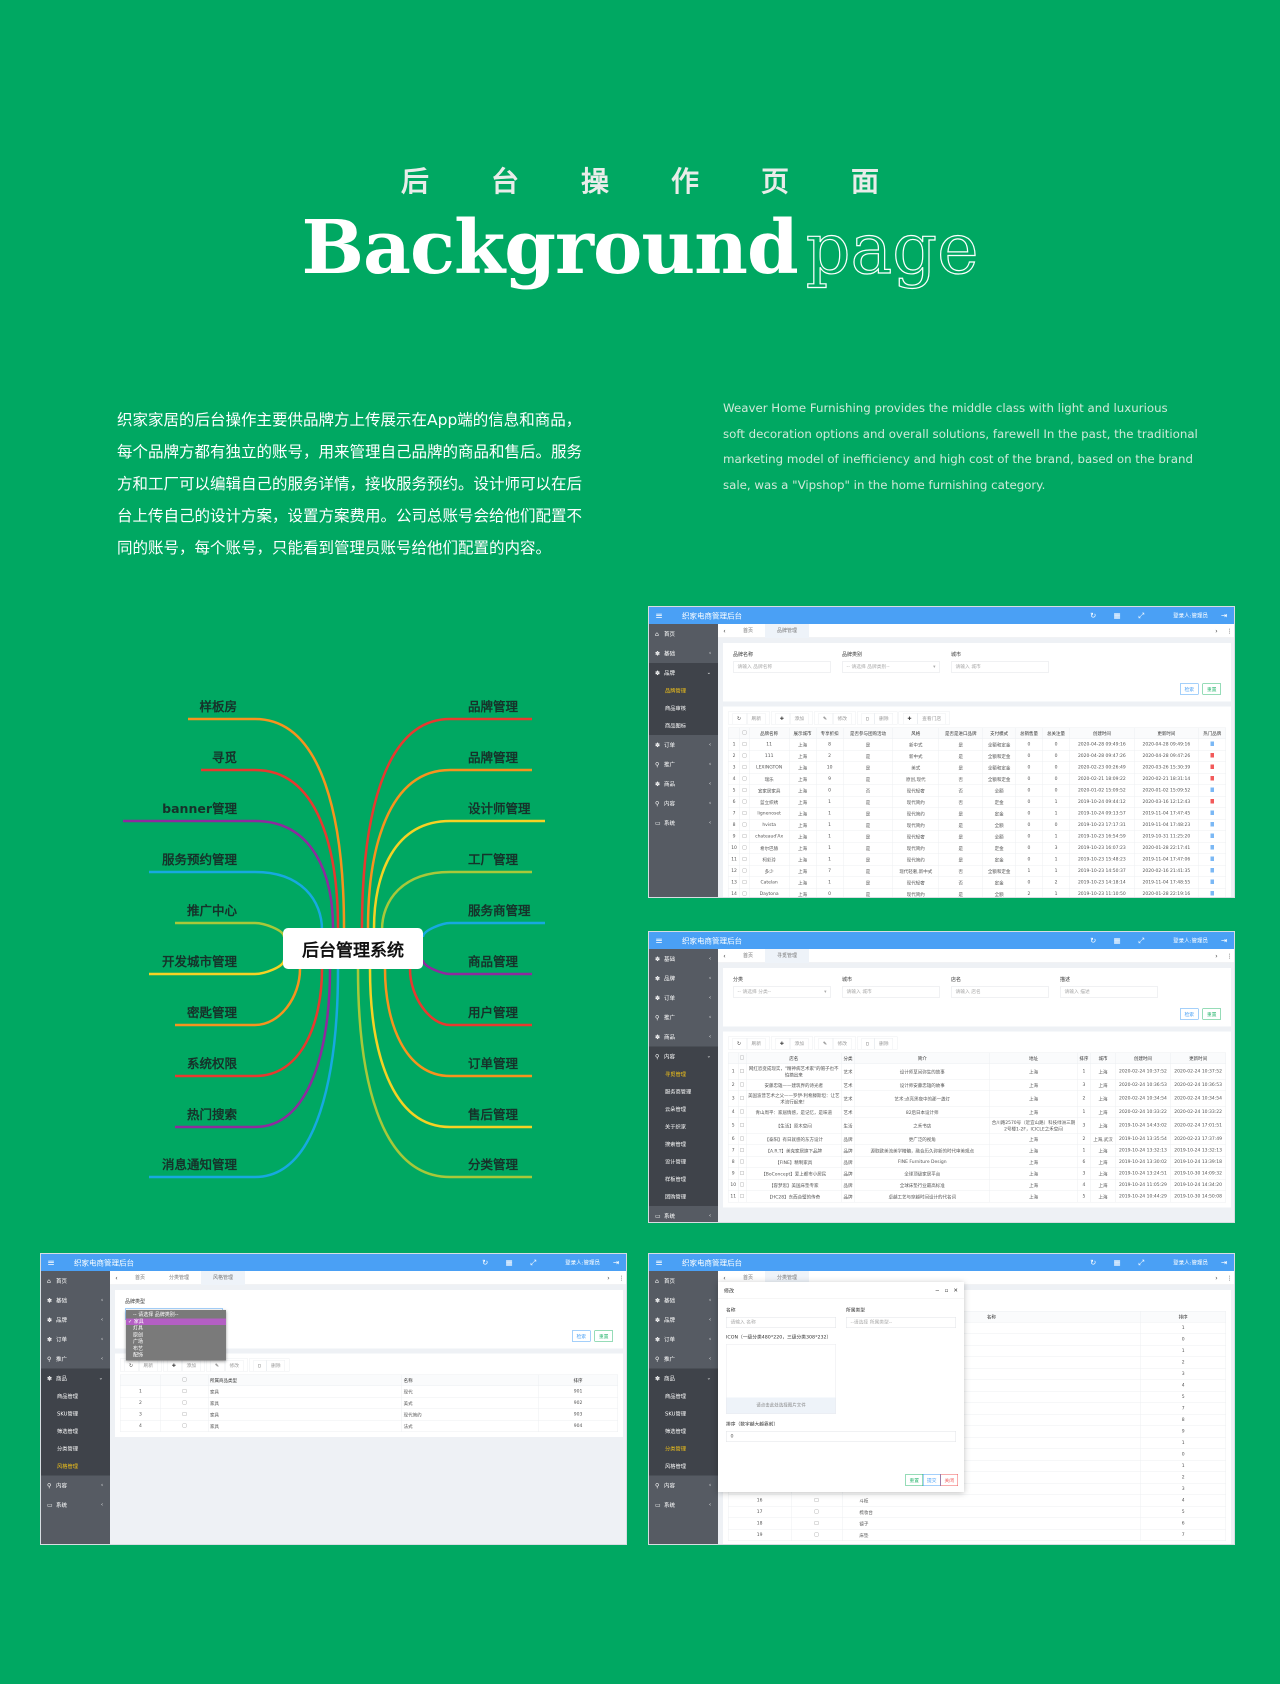  Describe the element at coordinates (683, 1056) in the screenshot. I see `sidebar-item: ⚲ 内容 ⌄` at that location.